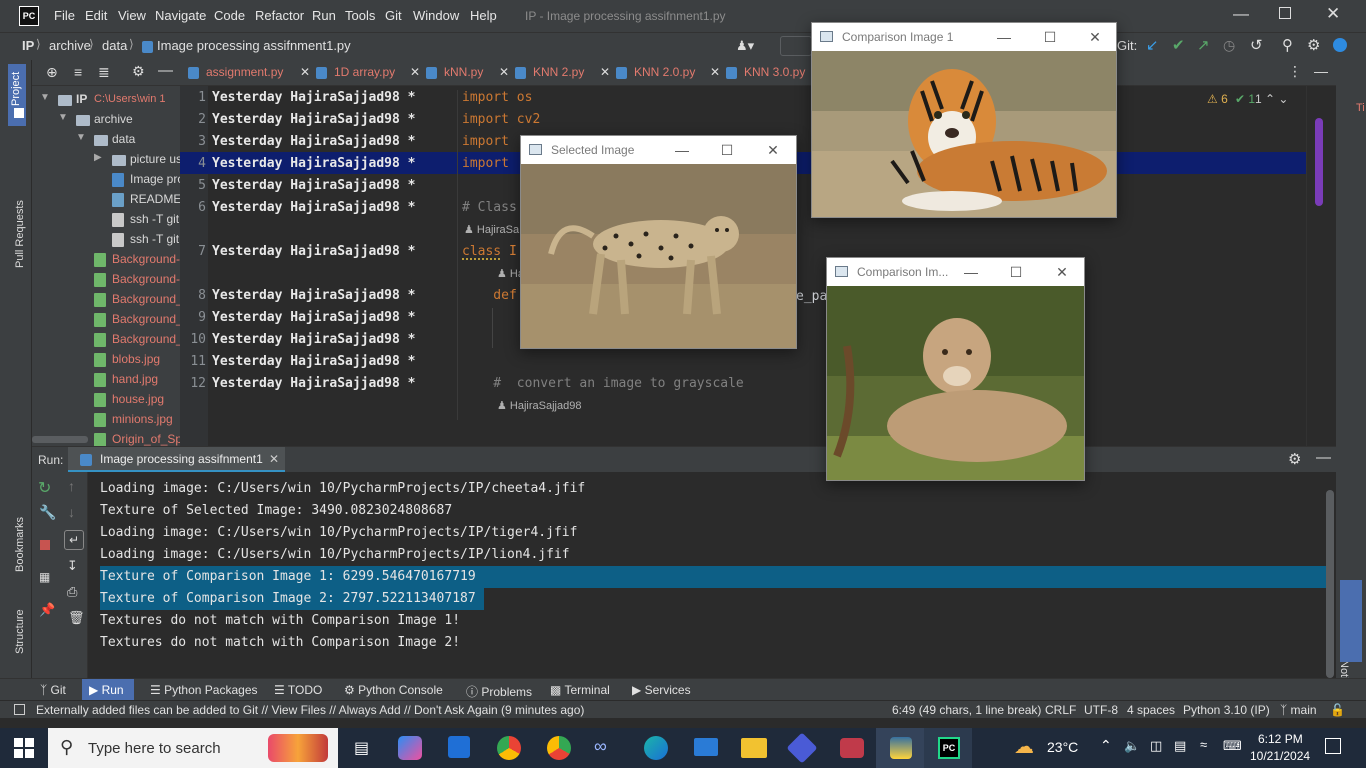 The height and width of the screenshot is (768, 1366). Describe the element at coordinates (1101, 710) in the screenshot. I see `file-encoding: UTF-8` at that location.